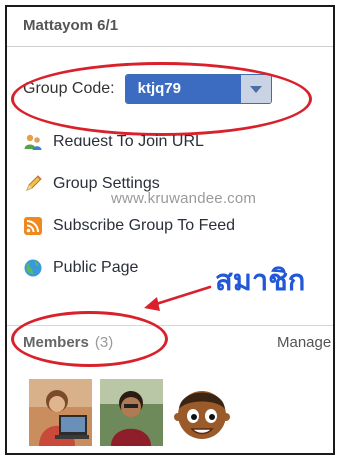 Image resolution: width=340 pixels, height=460 pixels. I want to click on rss-feed-icon, so click(33, 226).